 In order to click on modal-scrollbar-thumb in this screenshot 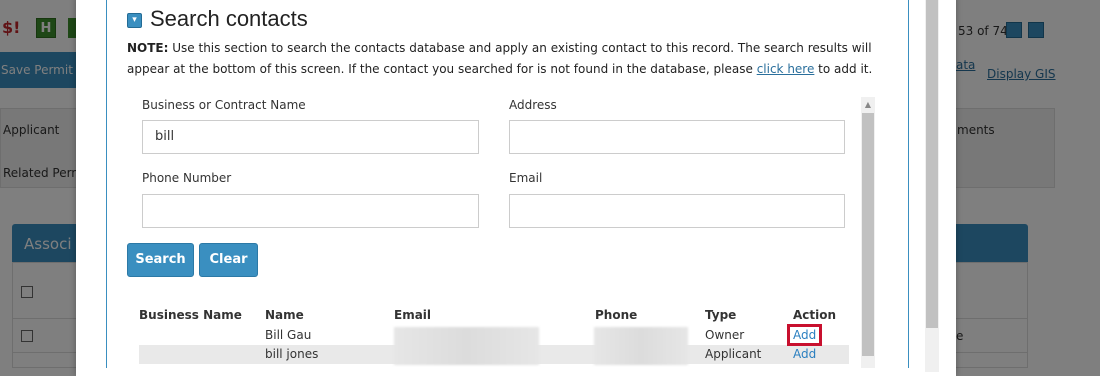, I will do `click(932, 164)`.